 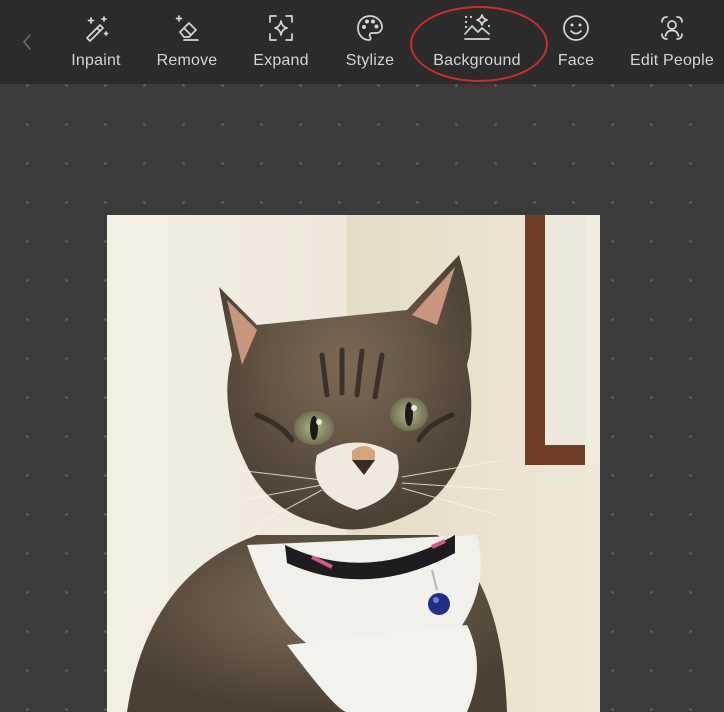 What do you see at coordinates (187, 60) in the screenshot?
I see `tool-label: Remove` at bounding box center [187, 60].